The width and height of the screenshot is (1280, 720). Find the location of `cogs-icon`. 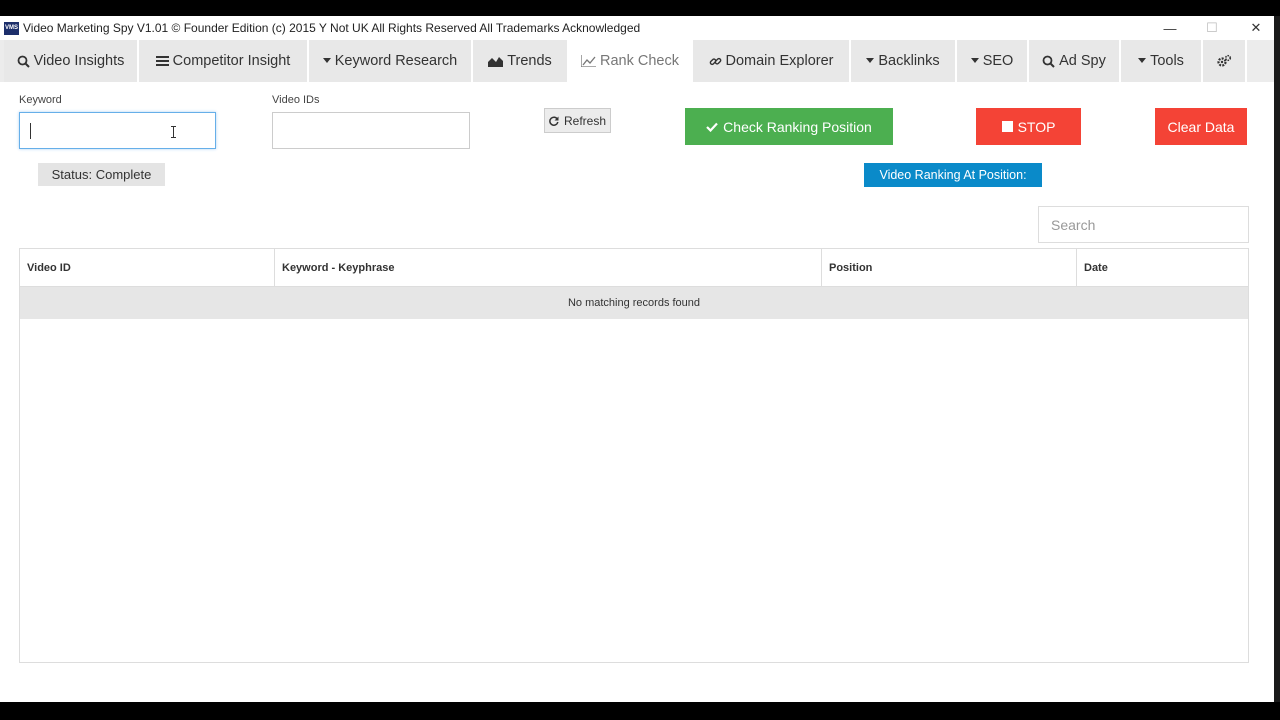

cogs-icon is located at coordinates (1224, 60).